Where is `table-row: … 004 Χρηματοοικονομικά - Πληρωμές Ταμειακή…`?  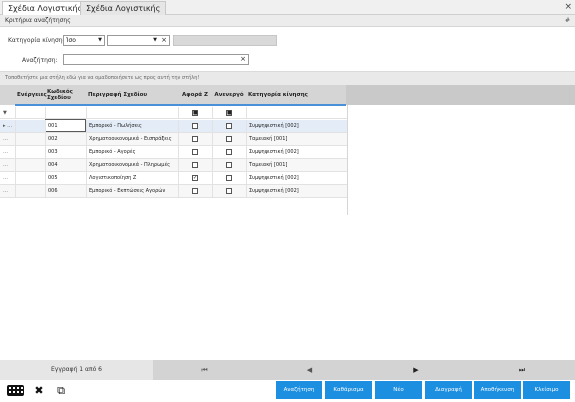
table-row: … 004 Χρηματοοικονομικά - Πληρωμές Ταμειακή… is located at coordinates (173, 165).